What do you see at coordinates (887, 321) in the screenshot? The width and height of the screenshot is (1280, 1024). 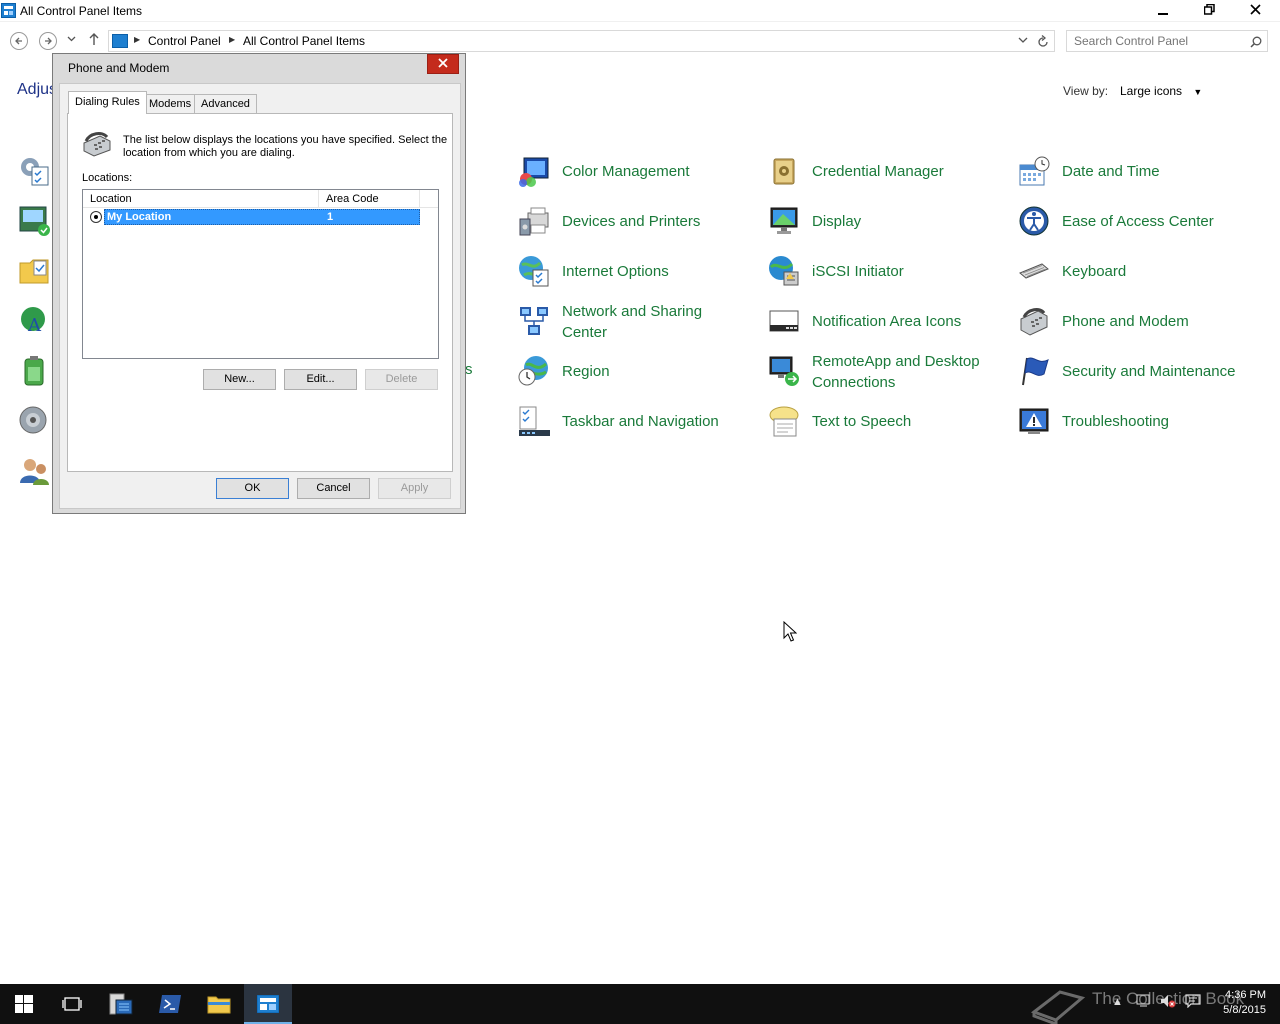 I see `item-label: Notification Area Icons` at bounding box center [887, 321].